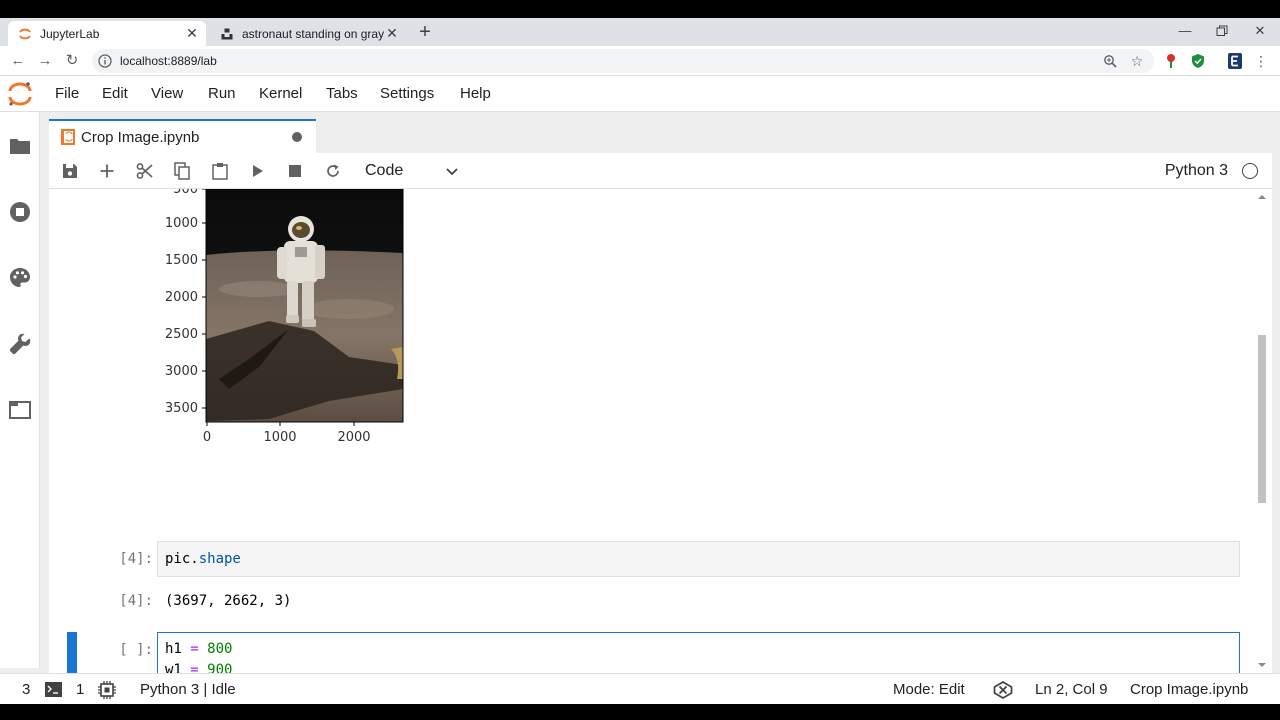 The width and height of the screenshot is (1280, 720). What do you see at coordinates (452, 171) in the screenshot?
I see `chevron-down-icon` at bounding box center [452, 171].